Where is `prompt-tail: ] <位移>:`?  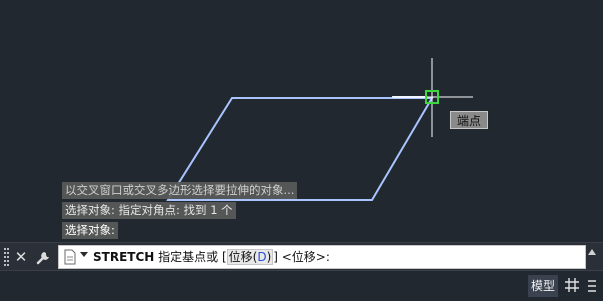
prompt-tail: ] <位移>: is located at coordinates (301, 257).